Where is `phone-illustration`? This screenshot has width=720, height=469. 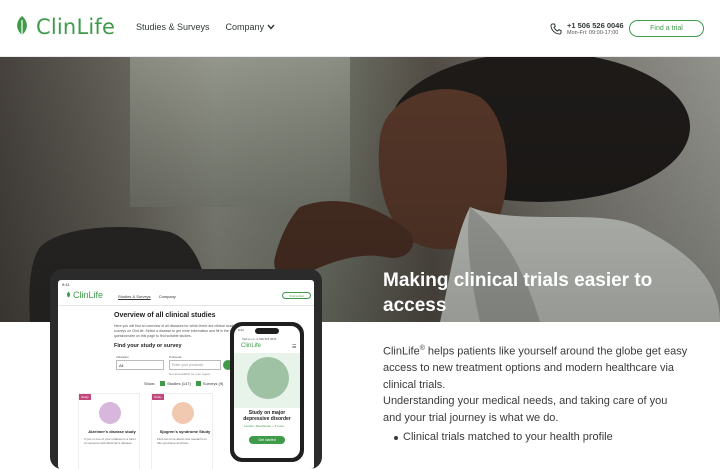
phone-illustration is located at coordinates (268, 378).